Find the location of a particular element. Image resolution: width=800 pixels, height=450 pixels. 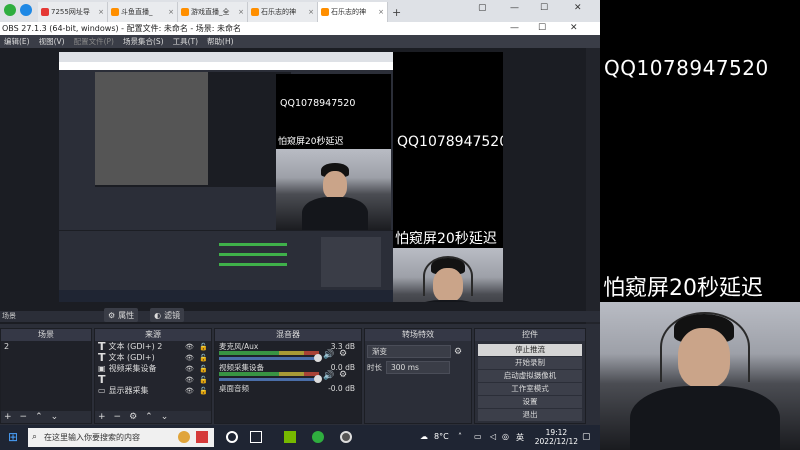

task-view-icon is located at coordinates (256, 437).